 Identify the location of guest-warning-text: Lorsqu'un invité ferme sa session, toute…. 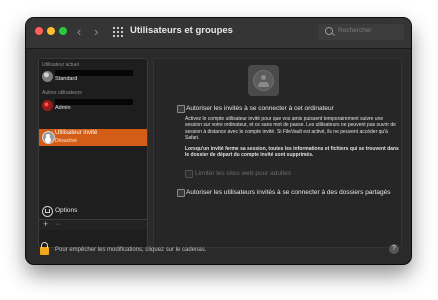
(292, 152).